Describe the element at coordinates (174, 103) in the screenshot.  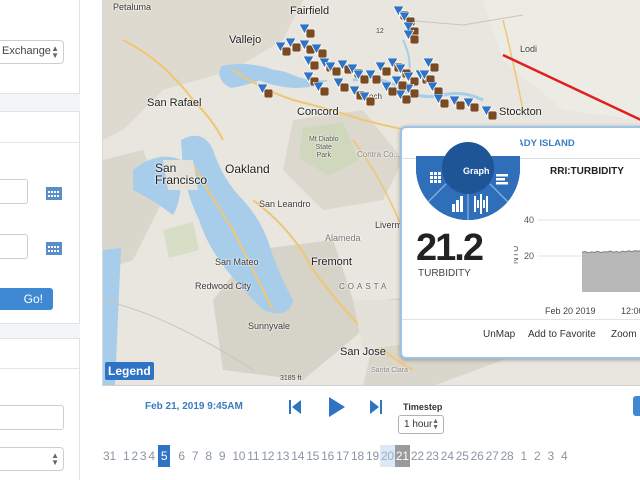
I see `place-label: San Rafael` at that location.